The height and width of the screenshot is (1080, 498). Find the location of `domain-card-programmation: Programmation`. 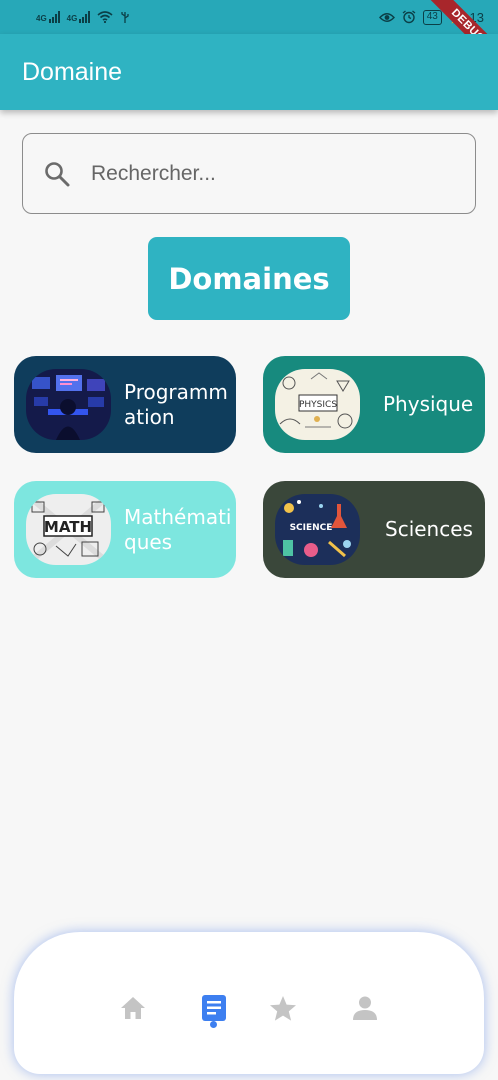

domain-card-programmation: Programmation is located at coordinates (125, 404).